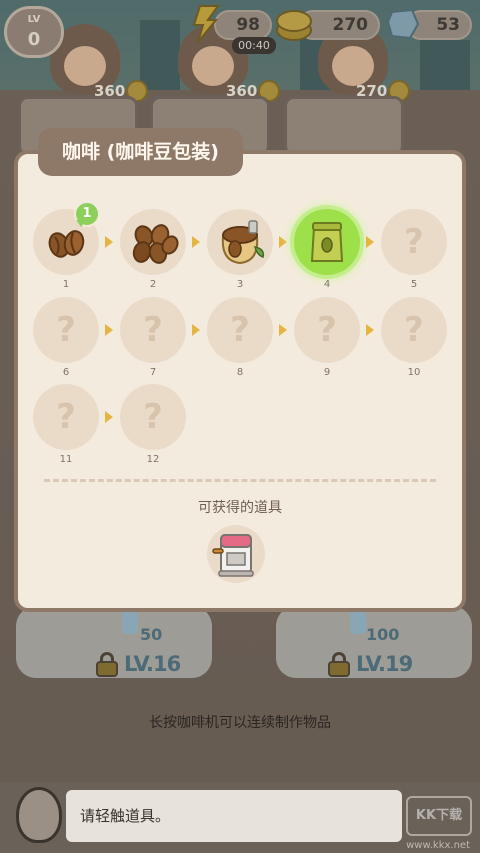 The image size is (480, 853). What do you see at coordinates (153, 284) in the screenshot?
I see `node-number: 2` at bounding box center [153, 284].